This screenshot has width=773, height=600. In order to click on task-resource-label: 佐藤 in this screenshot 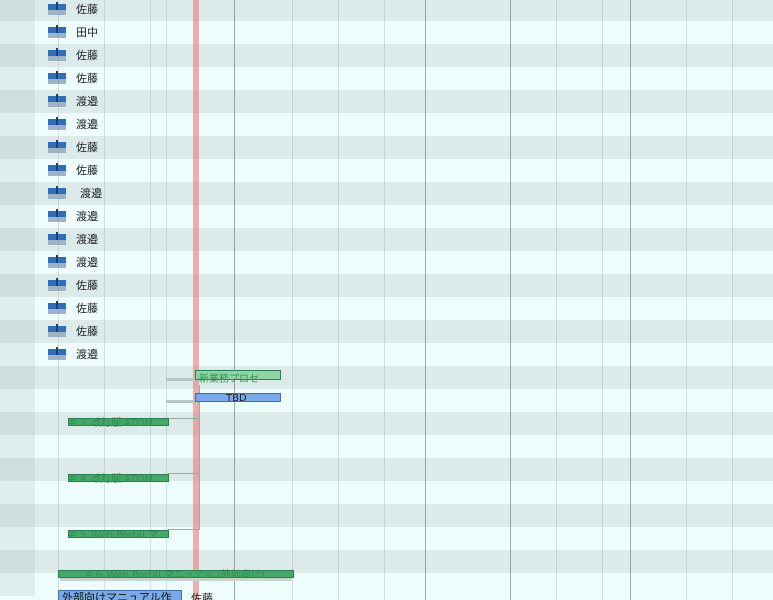, I will do `click(202, 596)`.